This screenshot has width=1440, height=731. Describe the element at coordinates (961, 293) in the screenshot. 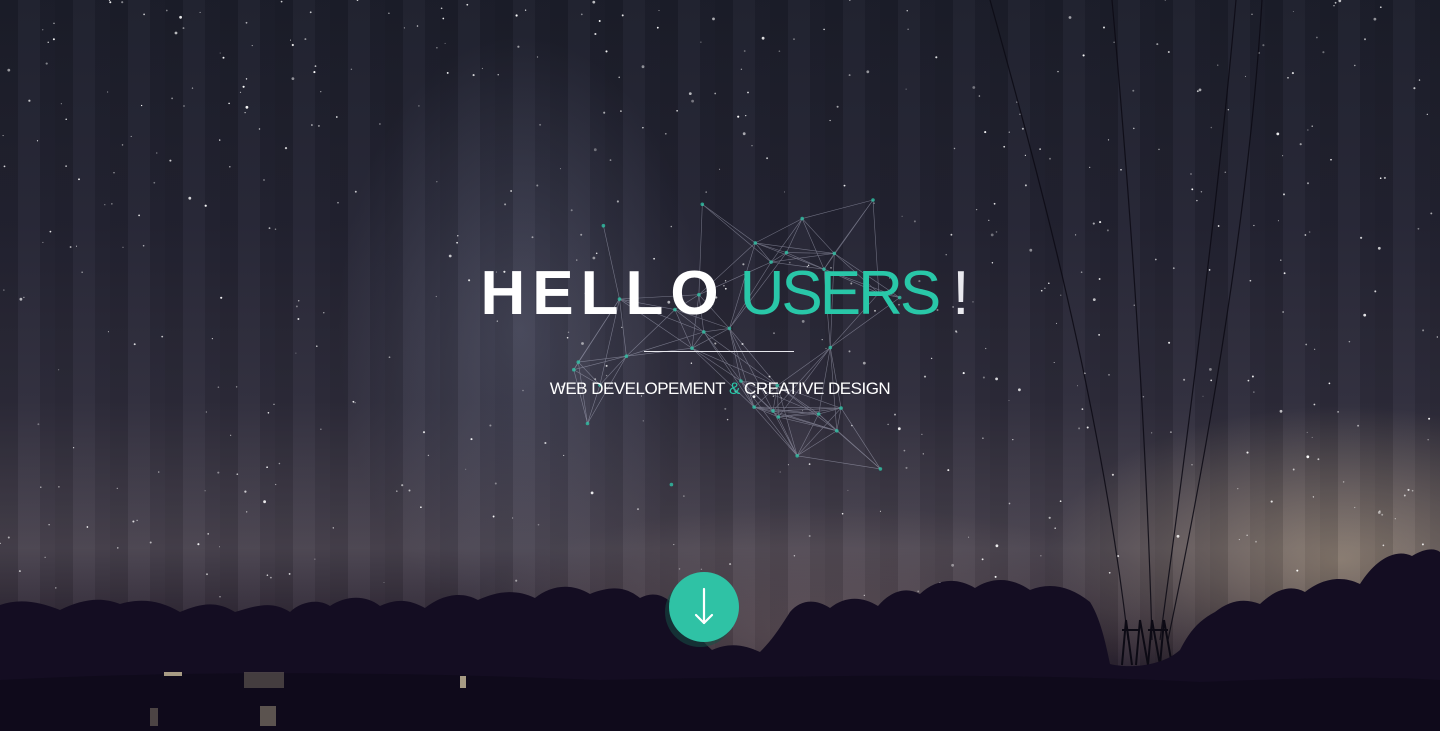

I see `hero-title-exclamation: !` at that location.